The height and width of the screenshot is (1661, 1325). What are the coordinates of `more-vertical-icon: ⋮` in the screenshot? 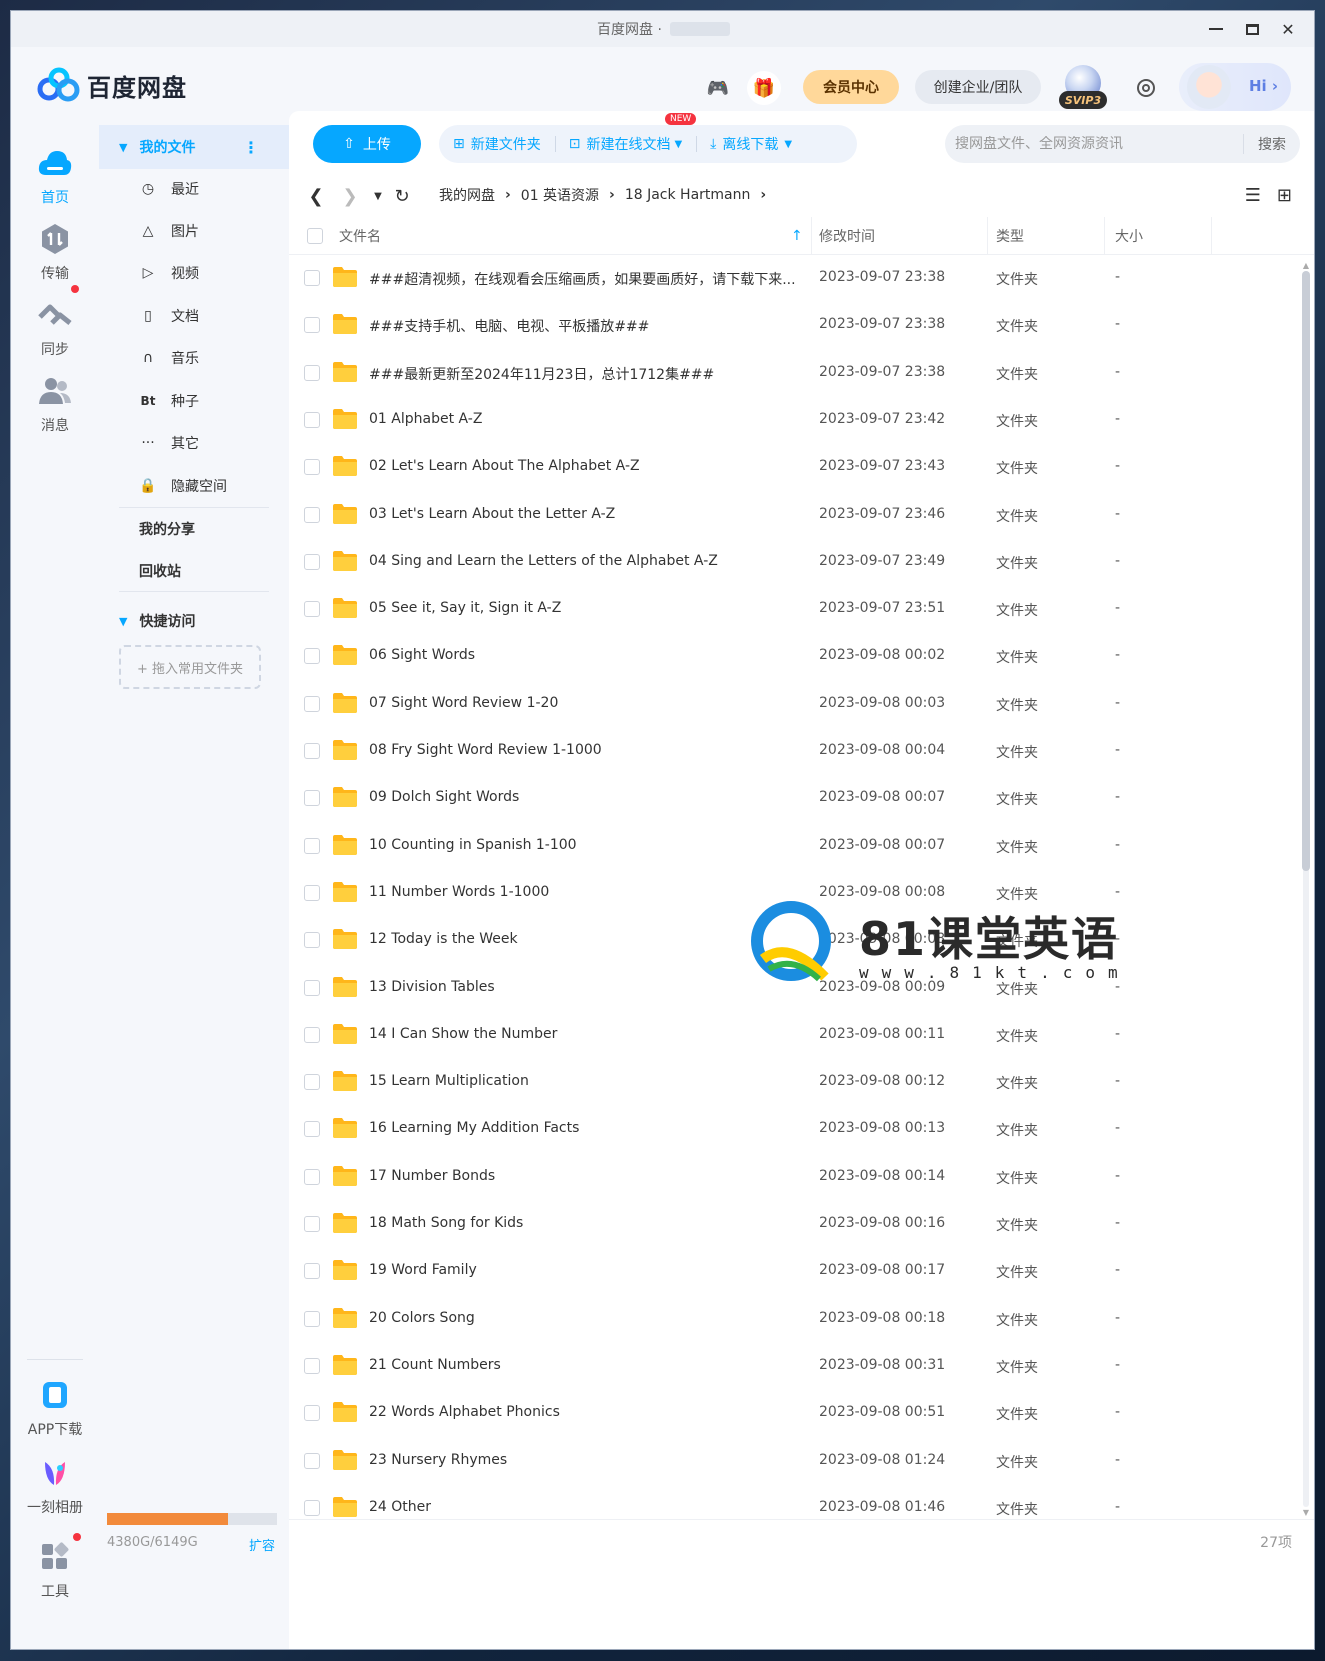 It's located at (251, 147).